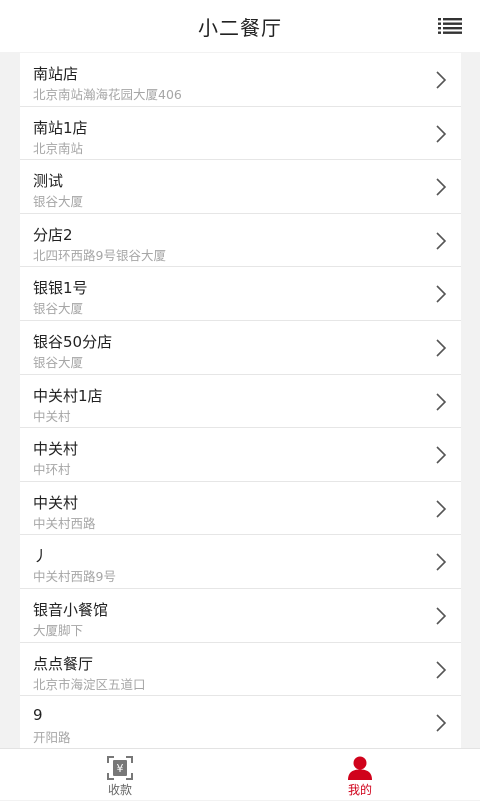 The image size is (480, 801). Describe the element at coordinates (64, 523) in the screenshot. I see `restaurant-address: 中关村西路` at that location.